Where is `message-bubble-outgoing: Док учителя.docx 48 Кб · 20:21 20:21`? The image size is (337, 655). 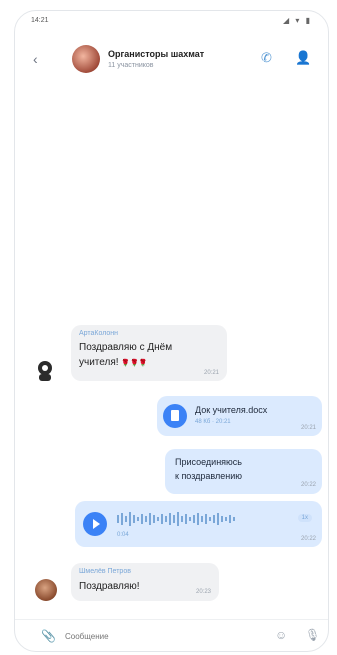
message-bubble-outgoing: Док учителя.docx 48 Кб · 20:21 20:21 is located at coordinates (239, 416).